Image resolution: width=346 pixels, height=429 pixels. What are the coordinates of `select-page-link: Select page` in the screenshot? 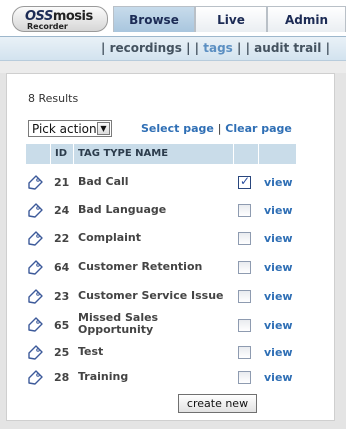 It's located at (177, 128).